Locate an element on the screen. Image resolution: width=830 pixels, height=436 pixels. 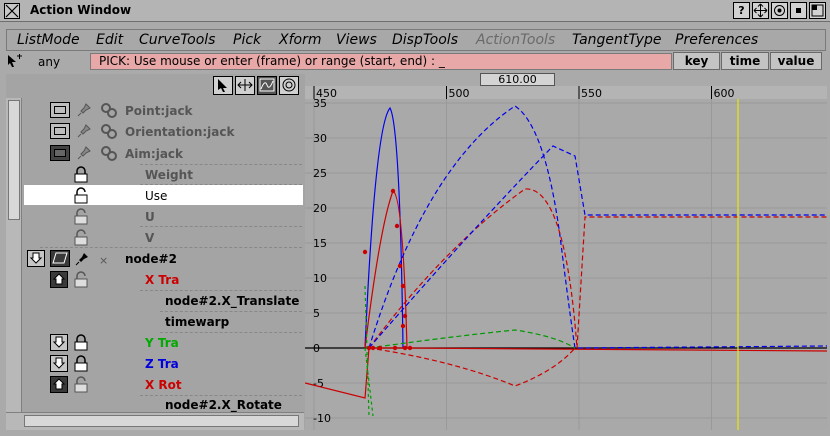
menu-tangenttype: TangentType is located at coordinates (617, 40).